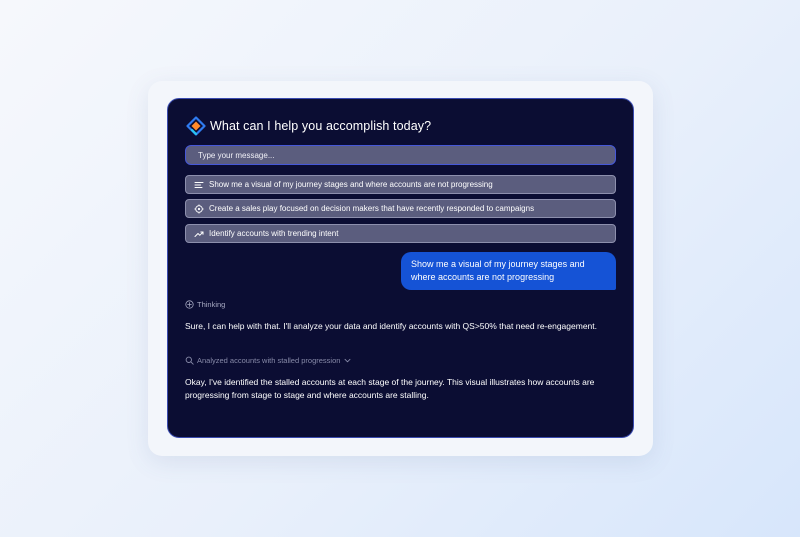 This screenshot has width=800, height=537. Describe the element at coordinates (189, 304) in the screenshot. I see `thinking-icon` at that location.